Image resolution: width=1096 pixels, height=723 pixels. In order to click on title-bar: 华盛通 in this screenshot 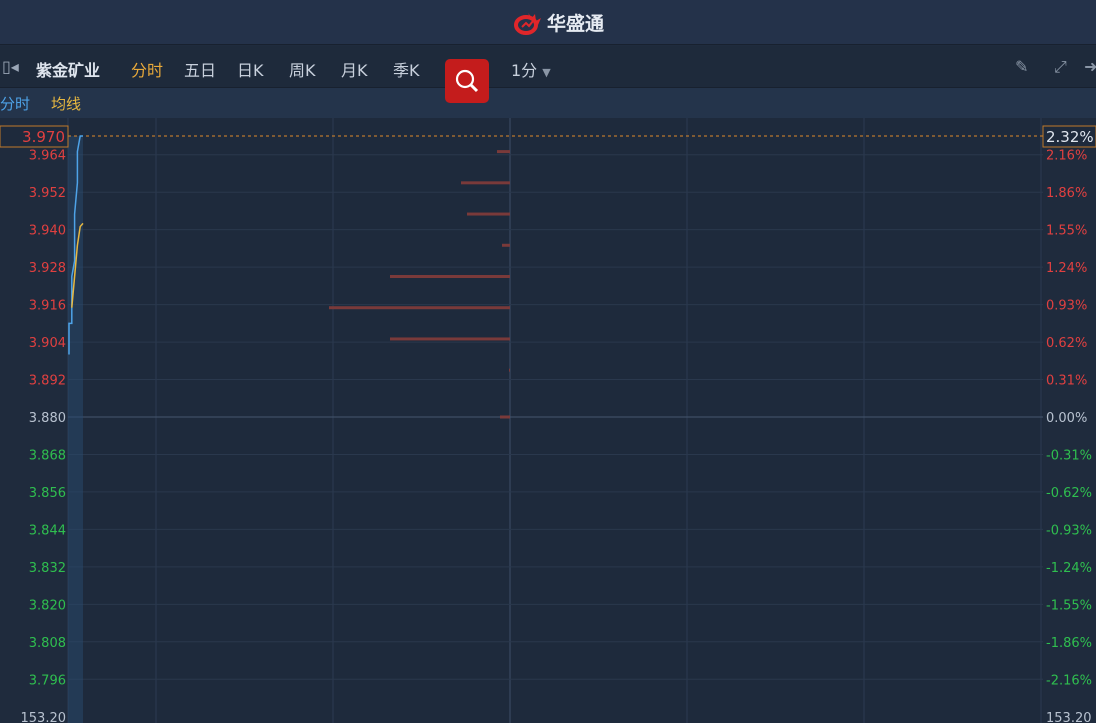, I will do `click(548, 22)`.